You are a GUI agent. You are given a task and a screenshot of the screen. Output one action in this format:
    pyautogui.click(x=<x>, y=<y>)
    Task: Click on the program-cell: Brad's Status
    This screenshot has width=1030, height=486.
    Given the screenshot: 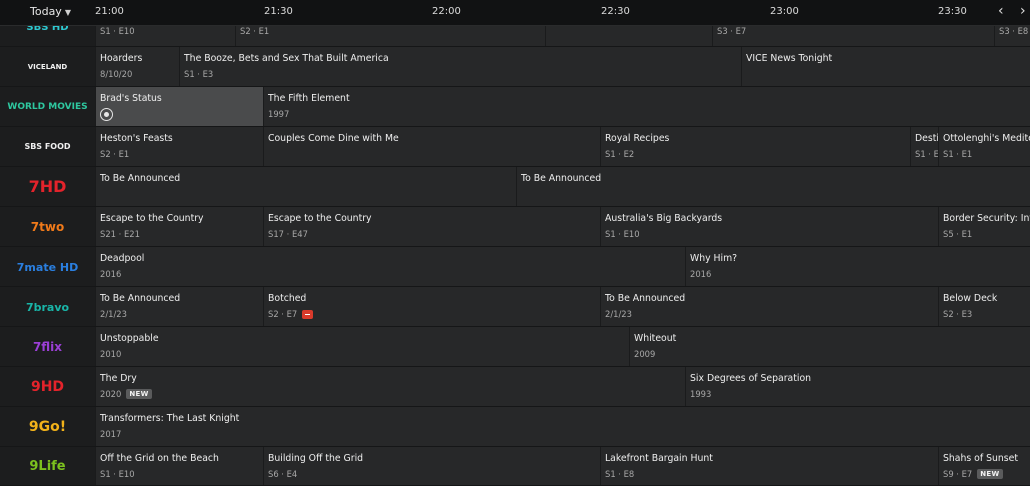 What is the action you would take?
    pyautogui.click(x=179, y=107)
    